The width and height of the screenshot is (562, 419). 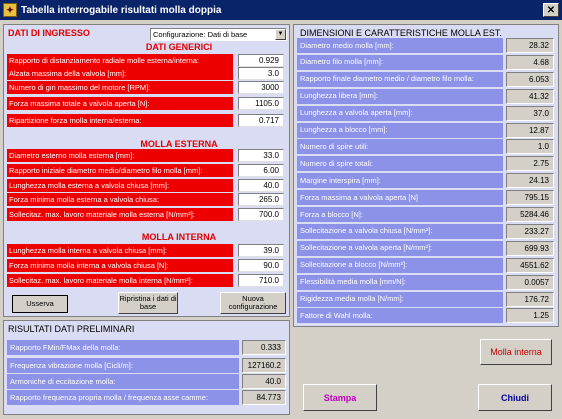 I want to click on dims-label: Diametro filo molla [mm]:, so click(x=400, y=62).